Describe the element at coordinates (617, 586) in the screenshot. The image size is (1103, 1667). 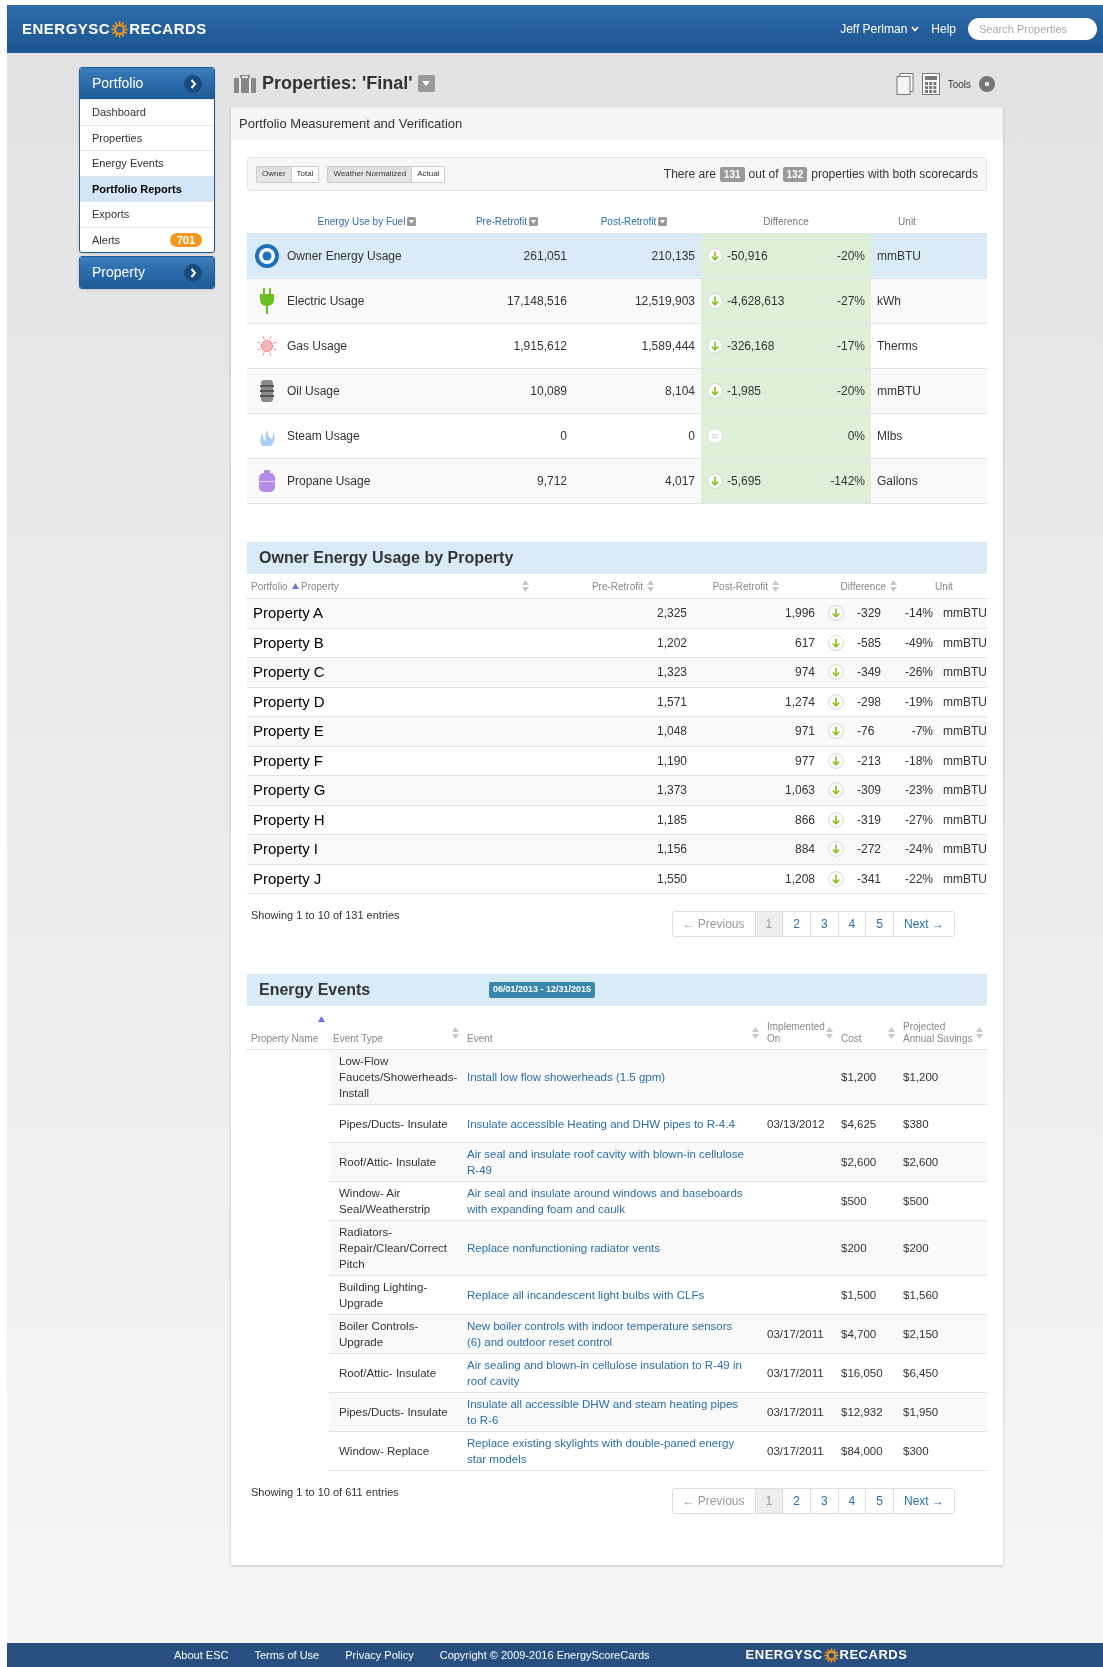
I see `column-header: Pre-Retrofit` at that location.